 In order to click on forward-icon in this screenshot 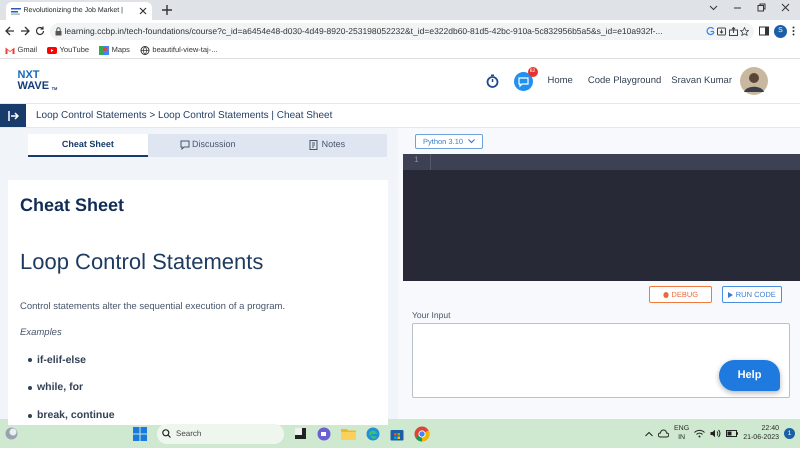, I will do `click(25, 31)`.